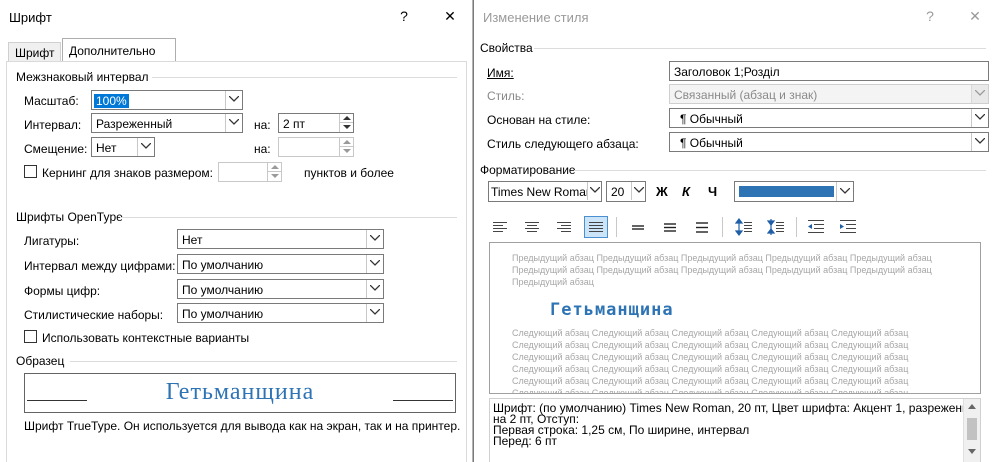  What do you see at coordinates (280, 264) in the screenshot?
I see `number-spacing-combo: По умолчанию` at bounding box center [280, 264].